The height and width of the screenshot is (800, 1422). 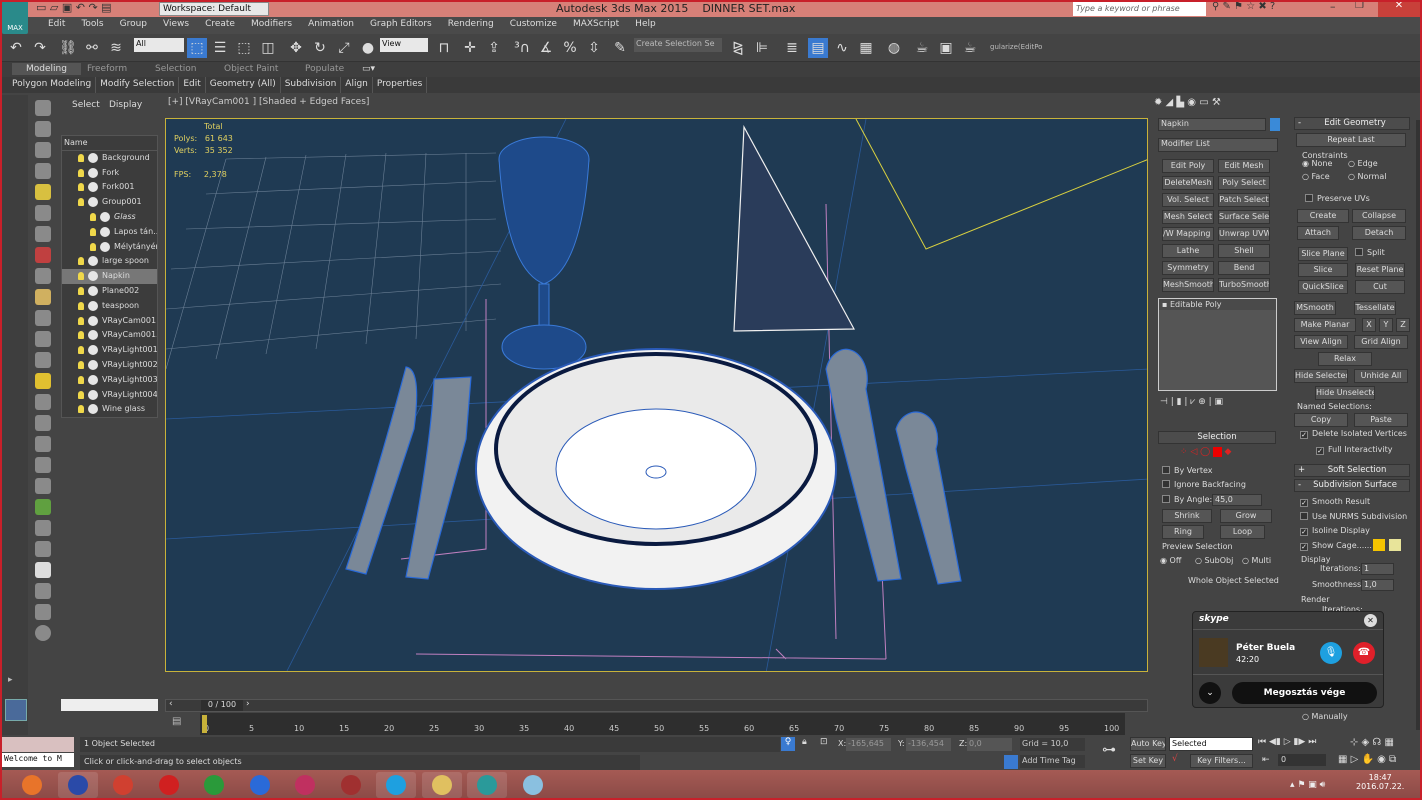 I want to click on redo-icon: ↷, so click(x=40, y=48).